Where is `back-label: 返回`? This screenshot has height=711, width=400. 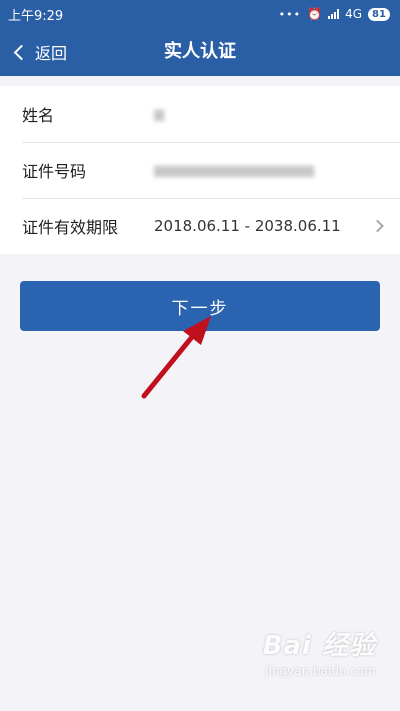 back-label: 返回 is located at coordinates (51, 53).